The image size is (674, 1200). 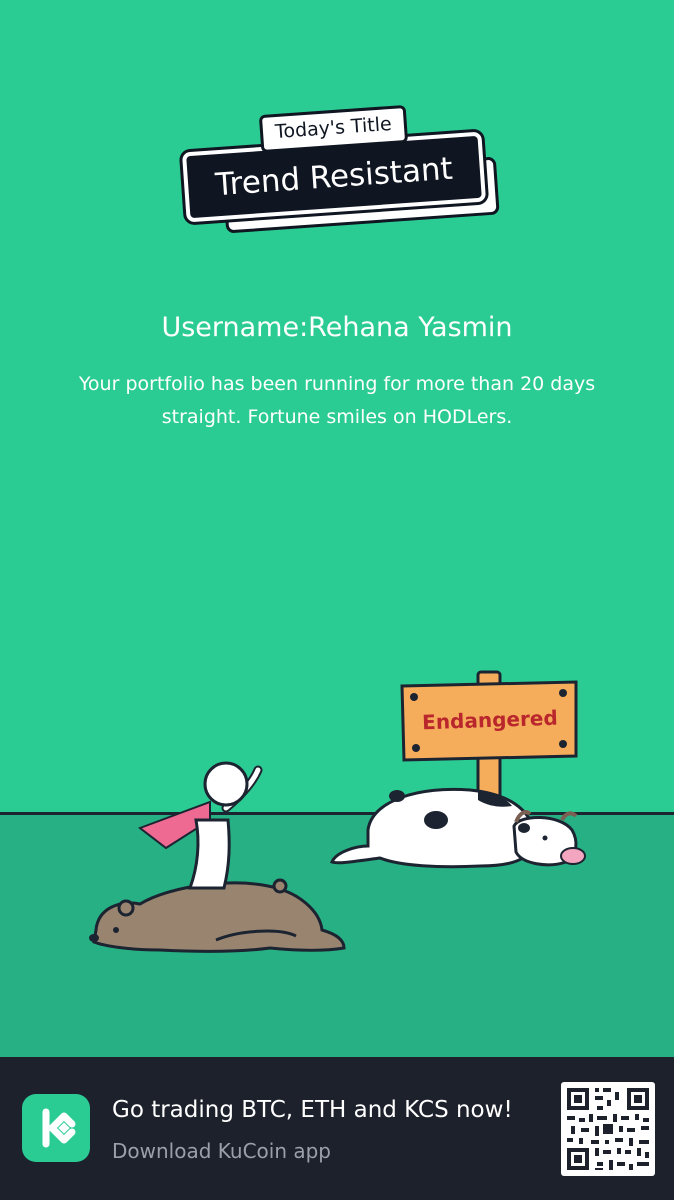 I want to click on qr-code, so click(x=608, y=1129).